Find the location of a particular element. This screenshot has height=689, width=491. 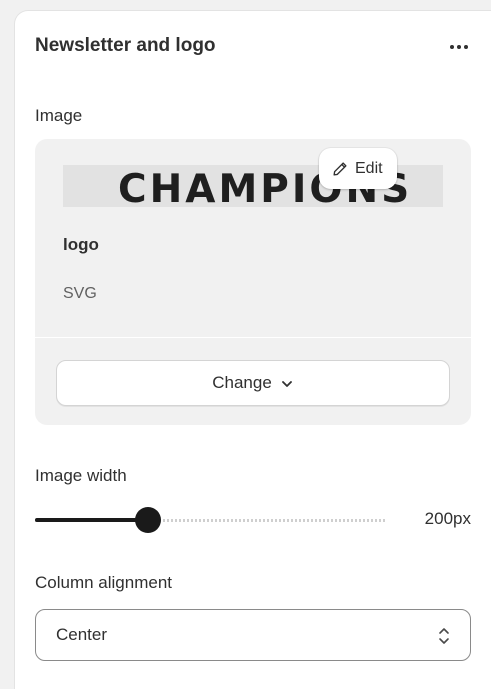

image-width-slider is located at coordinates (211, 520).